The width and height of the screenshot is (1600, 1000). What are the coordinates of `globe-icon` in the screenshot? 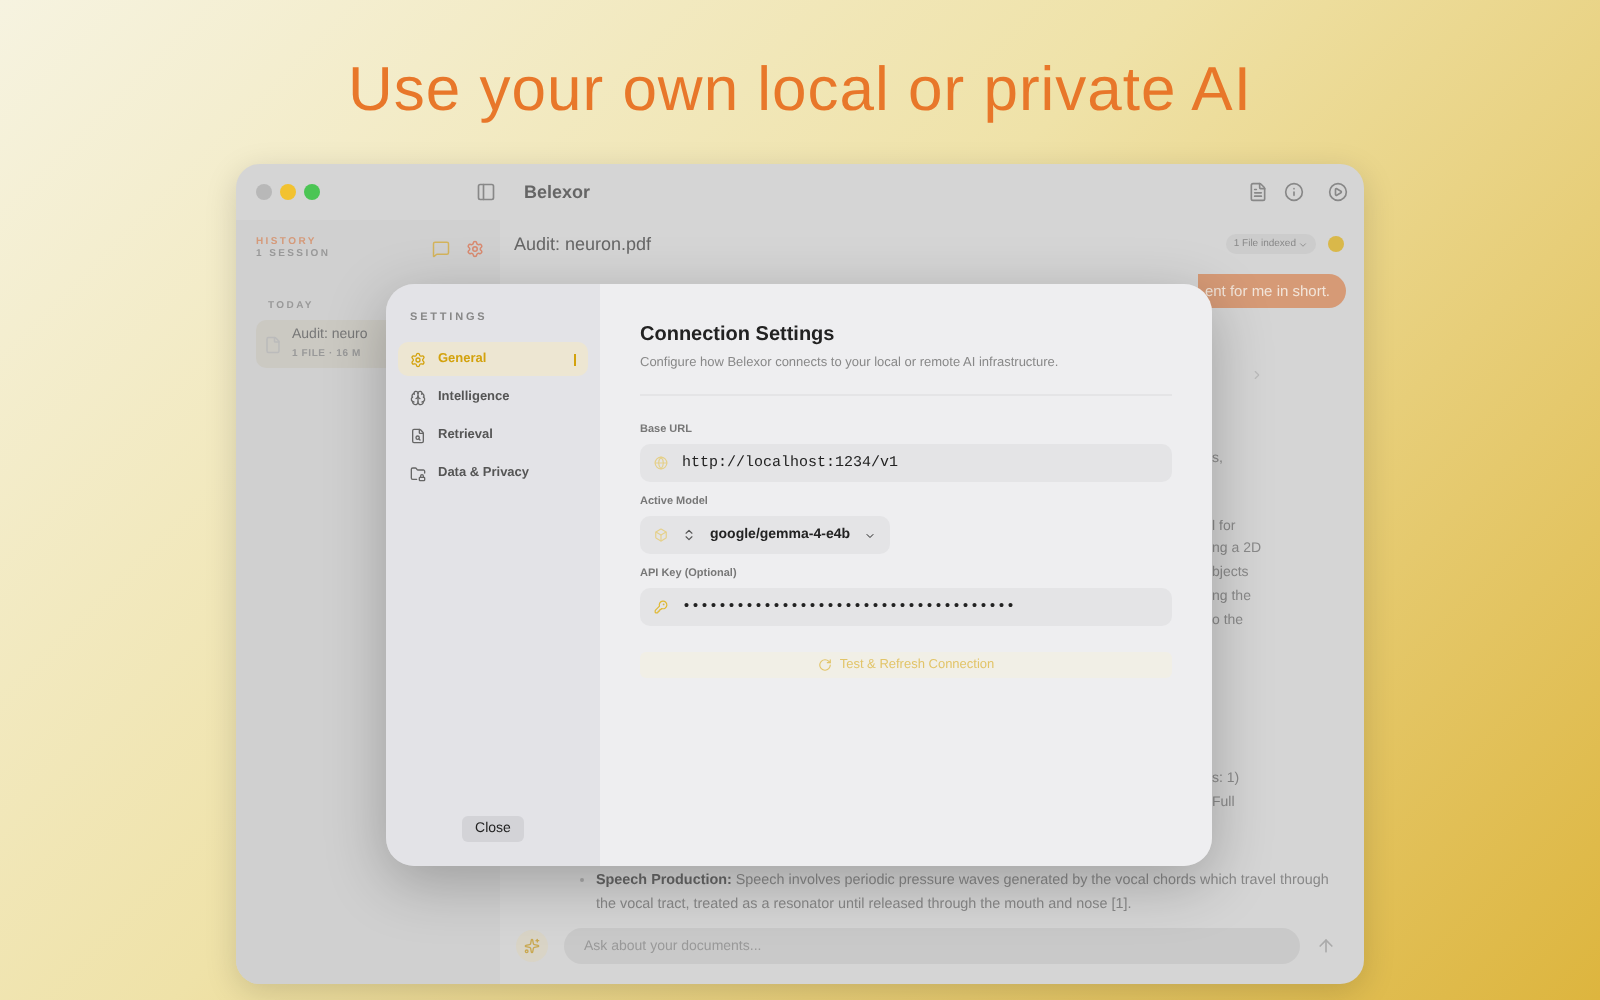 It's located at (661, 463).